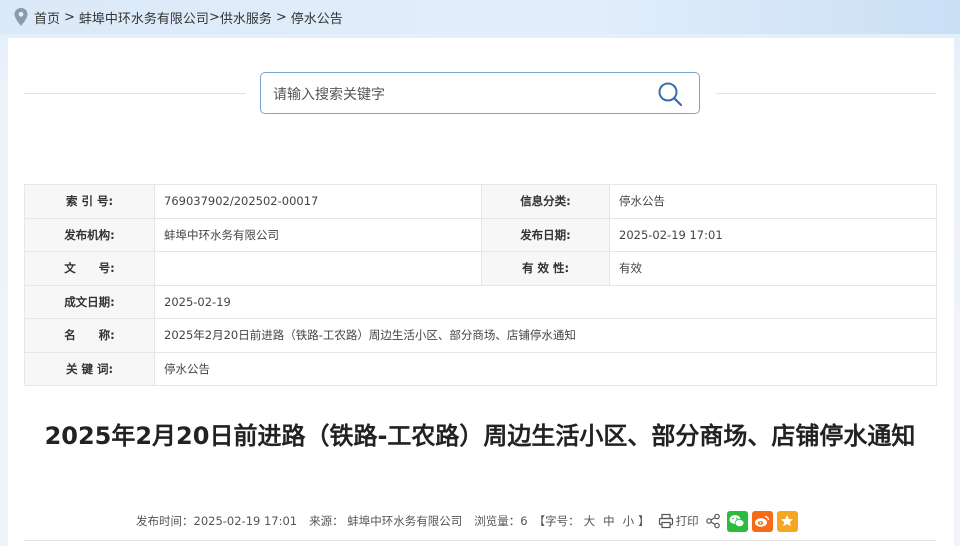  I want to click on info-category-label: 信息分类:, so click(545, 201).